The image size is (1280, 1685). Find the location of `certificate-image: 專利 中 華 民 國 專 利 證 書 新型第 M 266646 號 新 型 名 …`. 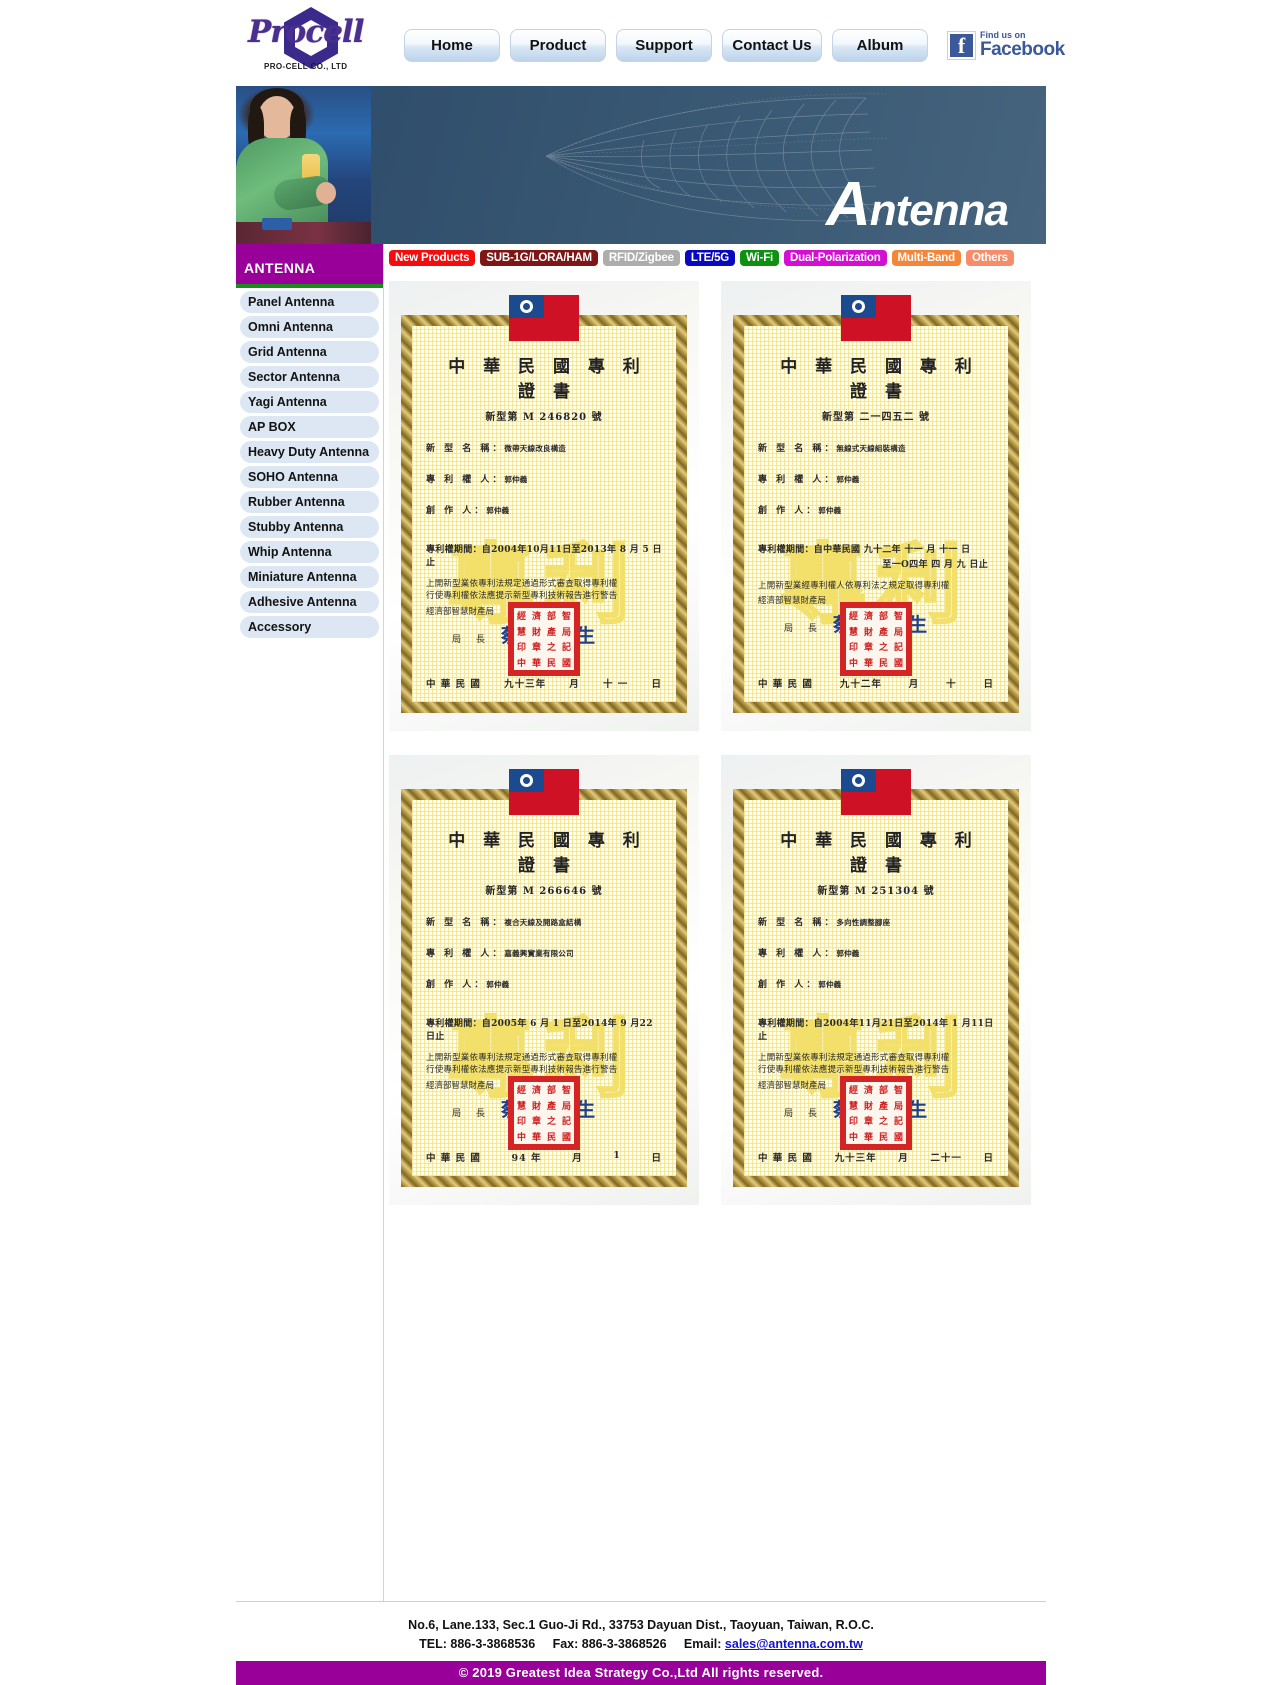

certificate-image: 專利 中 華 民 國 專 利 證 書 新型第 M 266646 號 新 型 名 … is located at coordinates (544, 980).